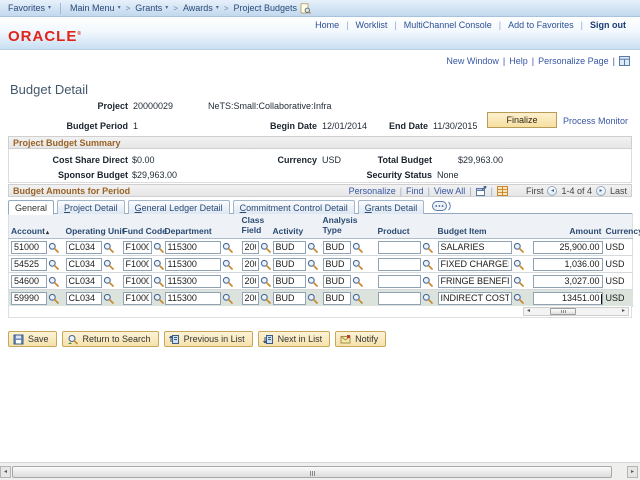  Describe the element at coordinates (143, 226) in the screenshot. I see `column-header-fund-code: Fund Code` at that location.